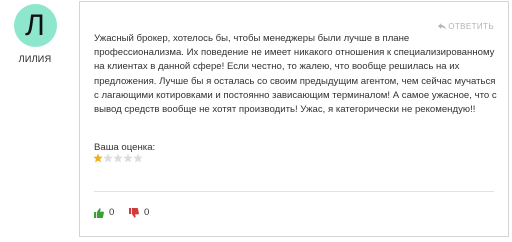 The height and width of the screenshot is (242, 512). What do you see at coordinates (35, 59) in the screenshot?
I see `author-name: ЛИЛИЯ` at bounding box center [35, 59].